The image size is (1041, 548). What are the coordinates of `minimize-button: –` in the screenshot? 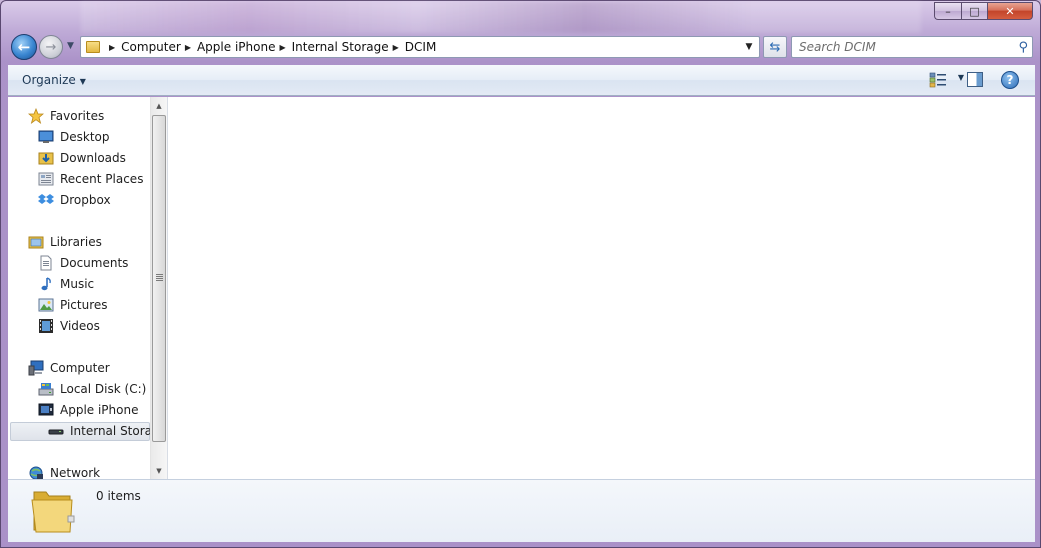 It's located at (947, 11).